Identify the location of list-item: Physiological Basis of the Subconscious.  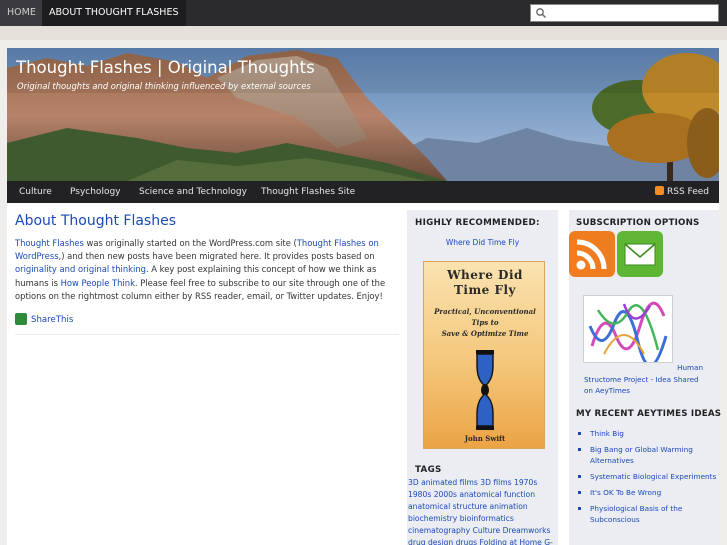
(646, 514).